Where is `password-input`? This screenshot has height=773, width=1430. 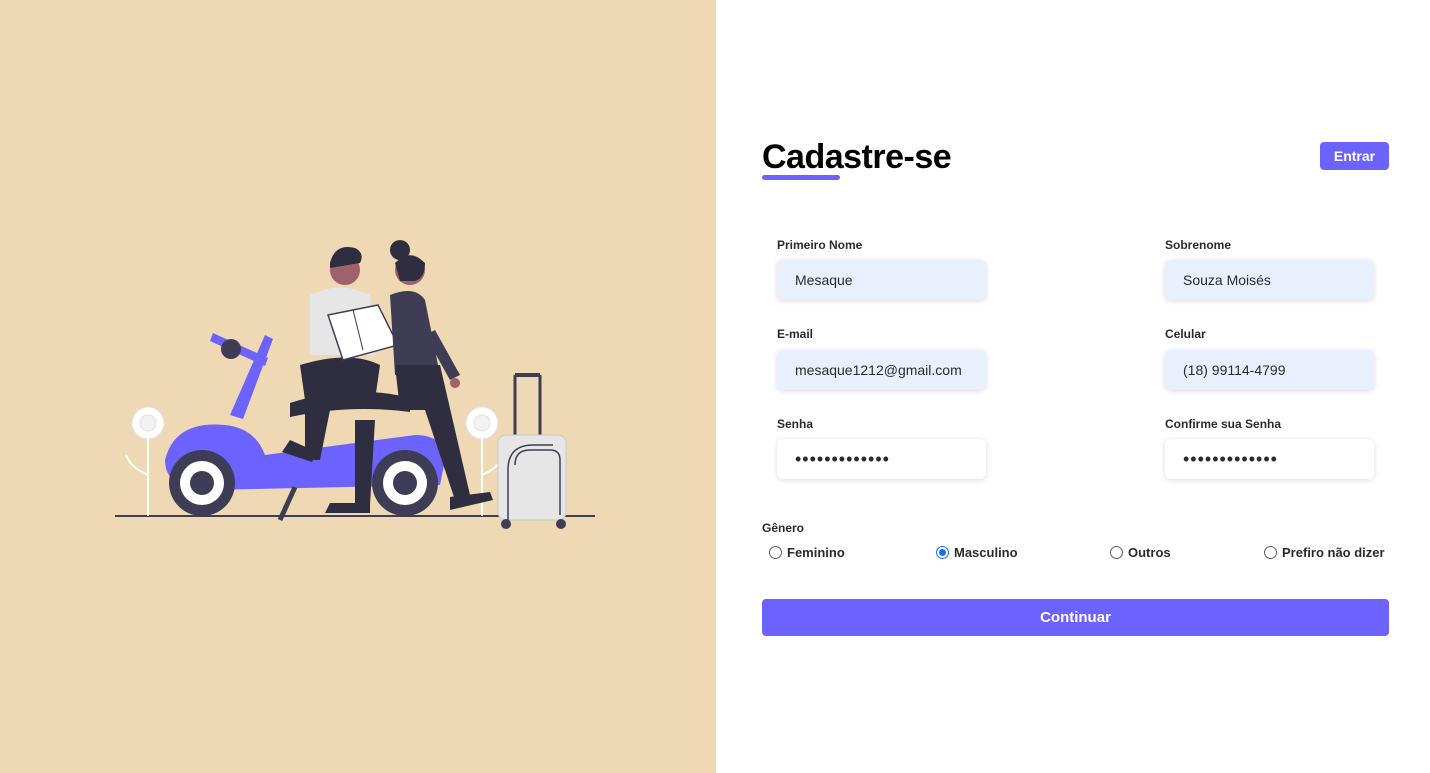 password-input is located at coordinates (881, 459).